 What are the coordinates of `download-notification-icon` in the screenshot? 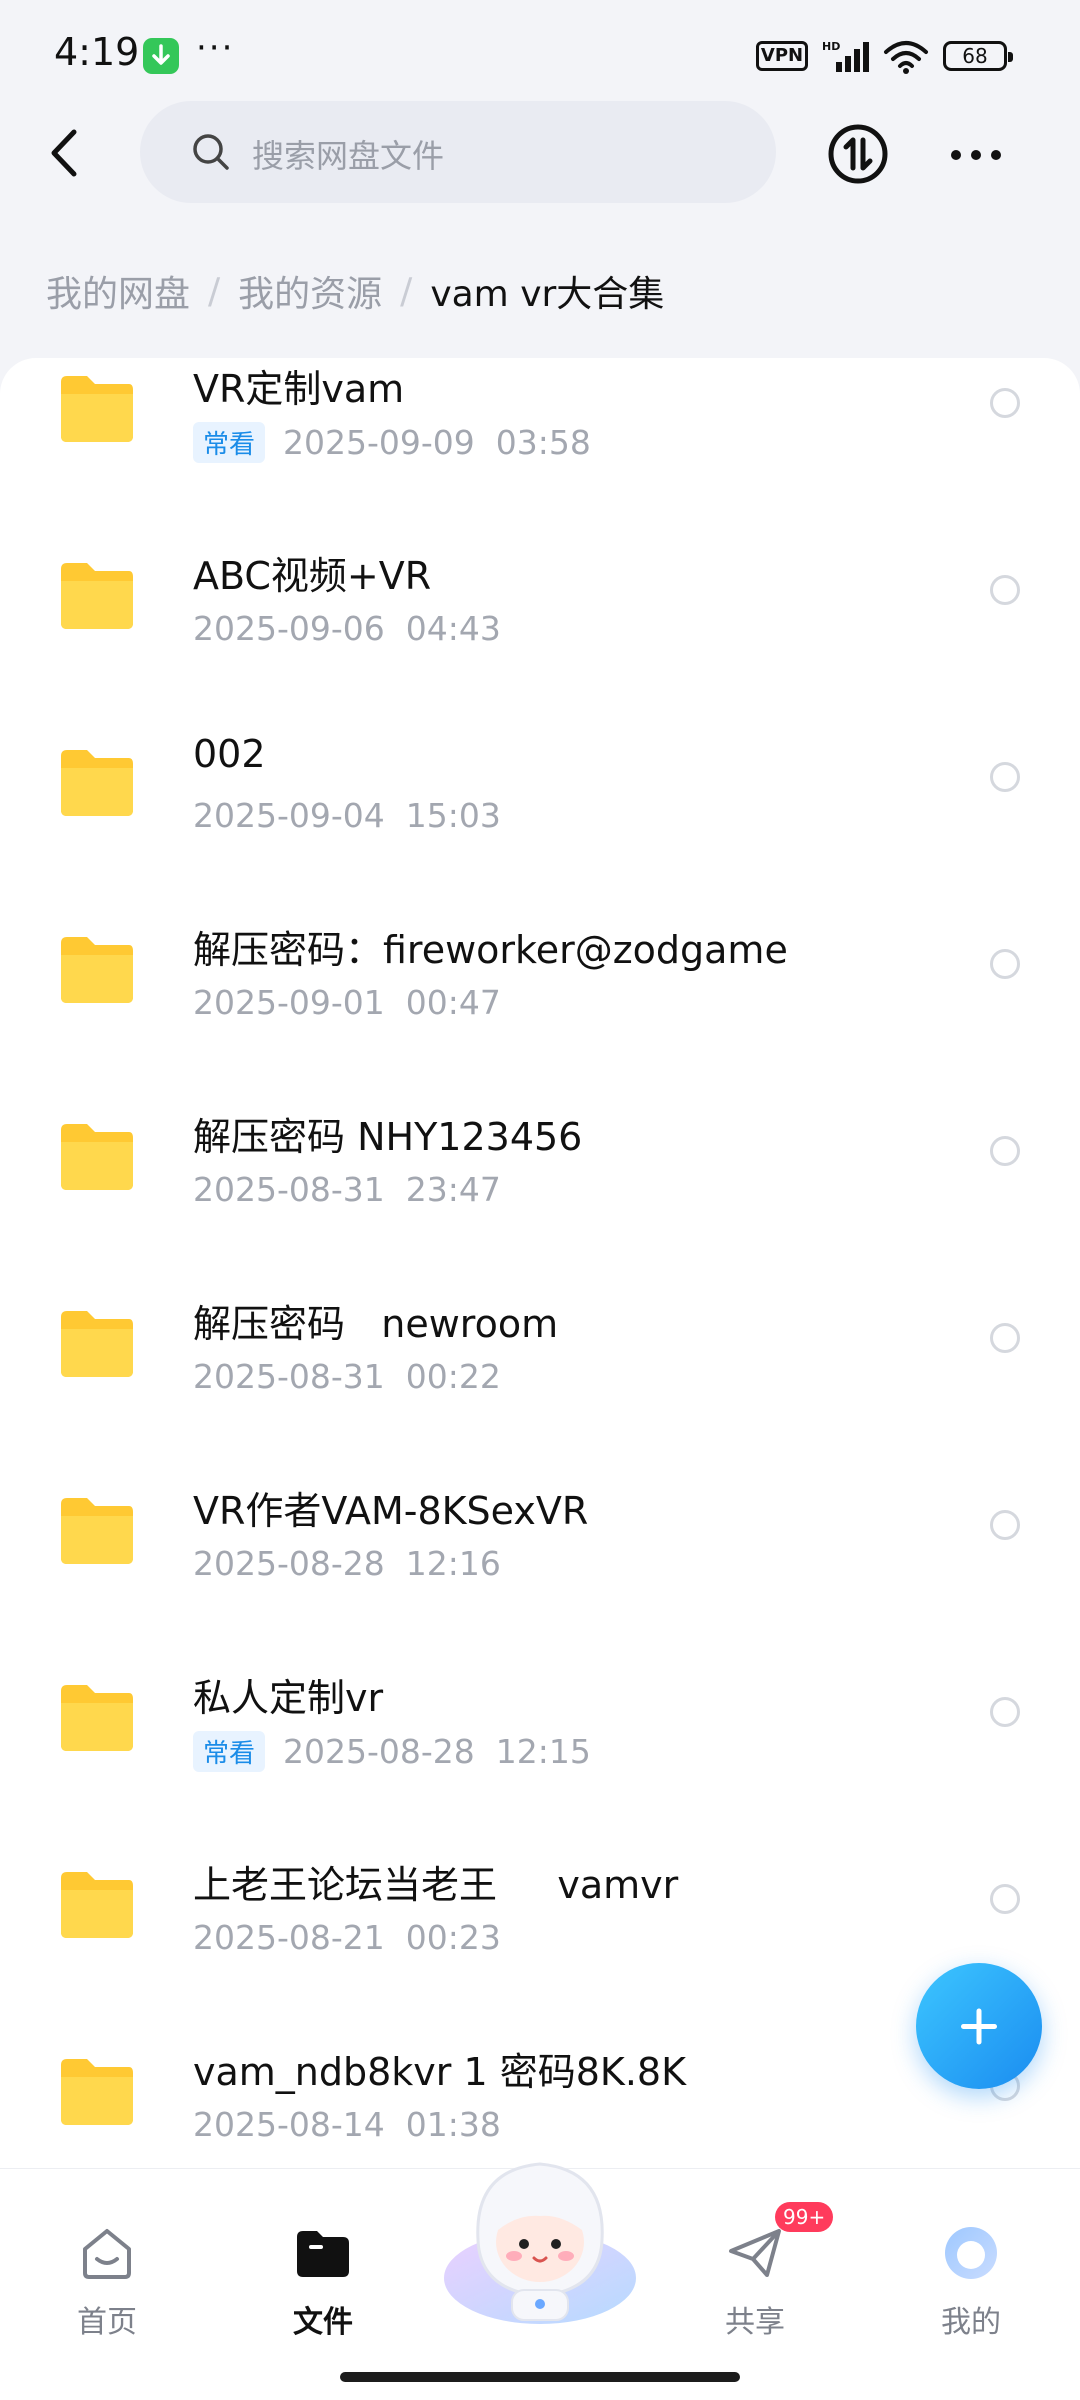 It's located at (161, 56).